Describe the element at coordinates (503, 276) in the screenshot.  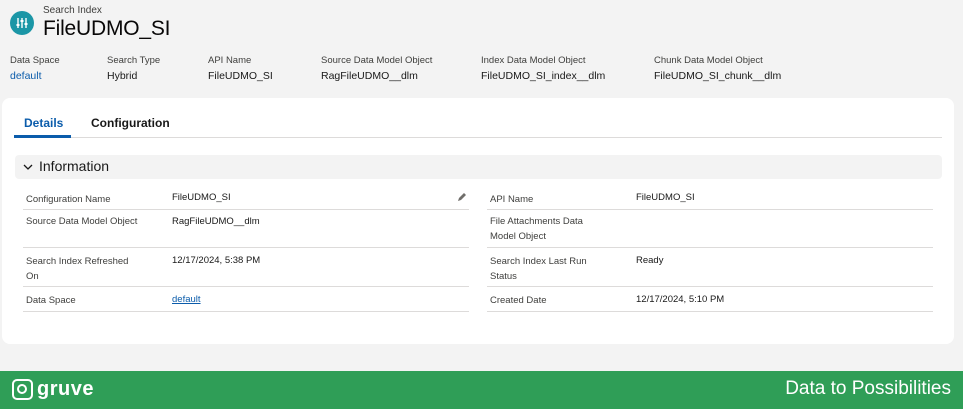
I see `detail-label: Status` at that location.